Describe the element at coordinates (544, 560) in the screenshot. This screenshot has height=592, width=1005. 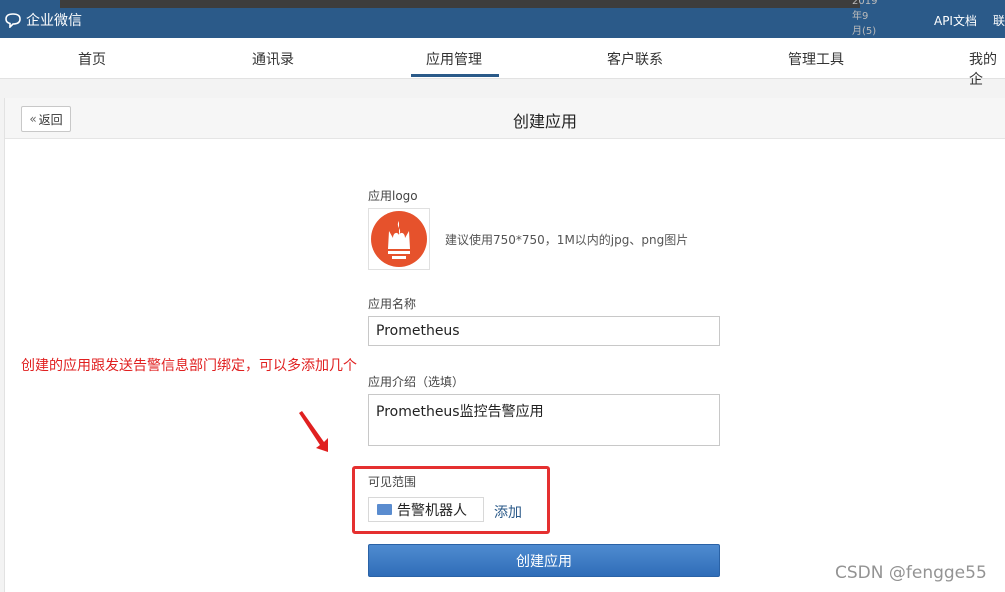
I see `create-app-button: 创建应用` at that location.